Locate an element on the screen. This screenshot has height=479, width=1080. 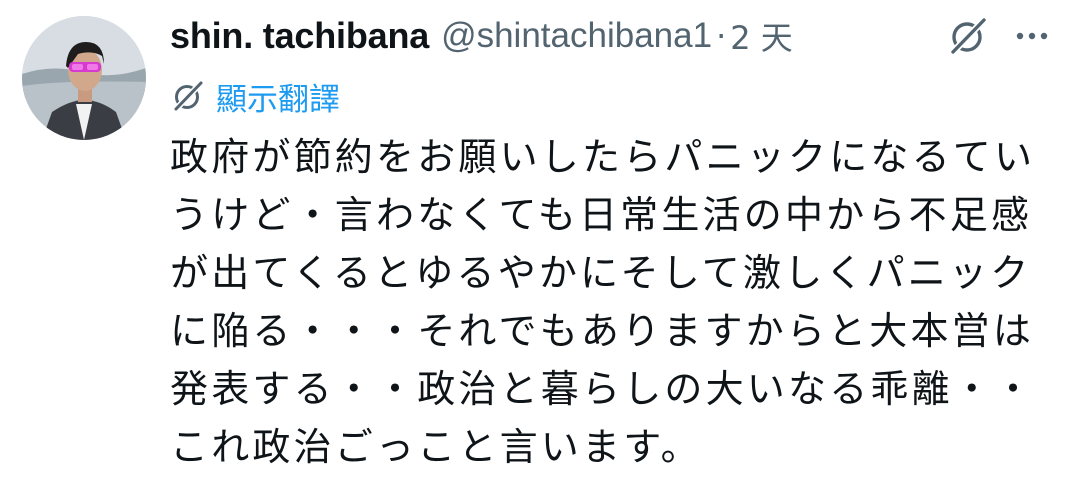
tweet-text-line: これ政治ごっこと言います。 is located at coordinates (436, 447).